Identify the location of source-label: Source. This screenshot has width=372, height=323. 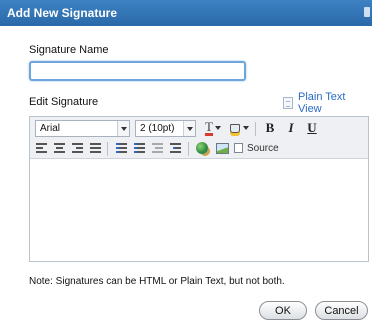
(263, 148).